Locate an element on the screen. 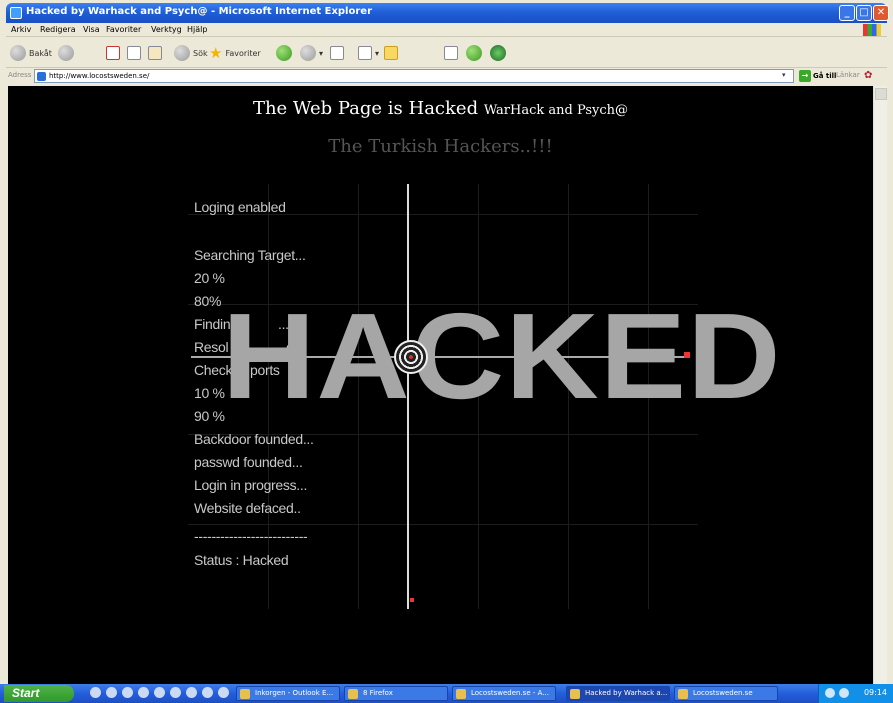  links-button: Länkar is located at coordinates (848, 75).